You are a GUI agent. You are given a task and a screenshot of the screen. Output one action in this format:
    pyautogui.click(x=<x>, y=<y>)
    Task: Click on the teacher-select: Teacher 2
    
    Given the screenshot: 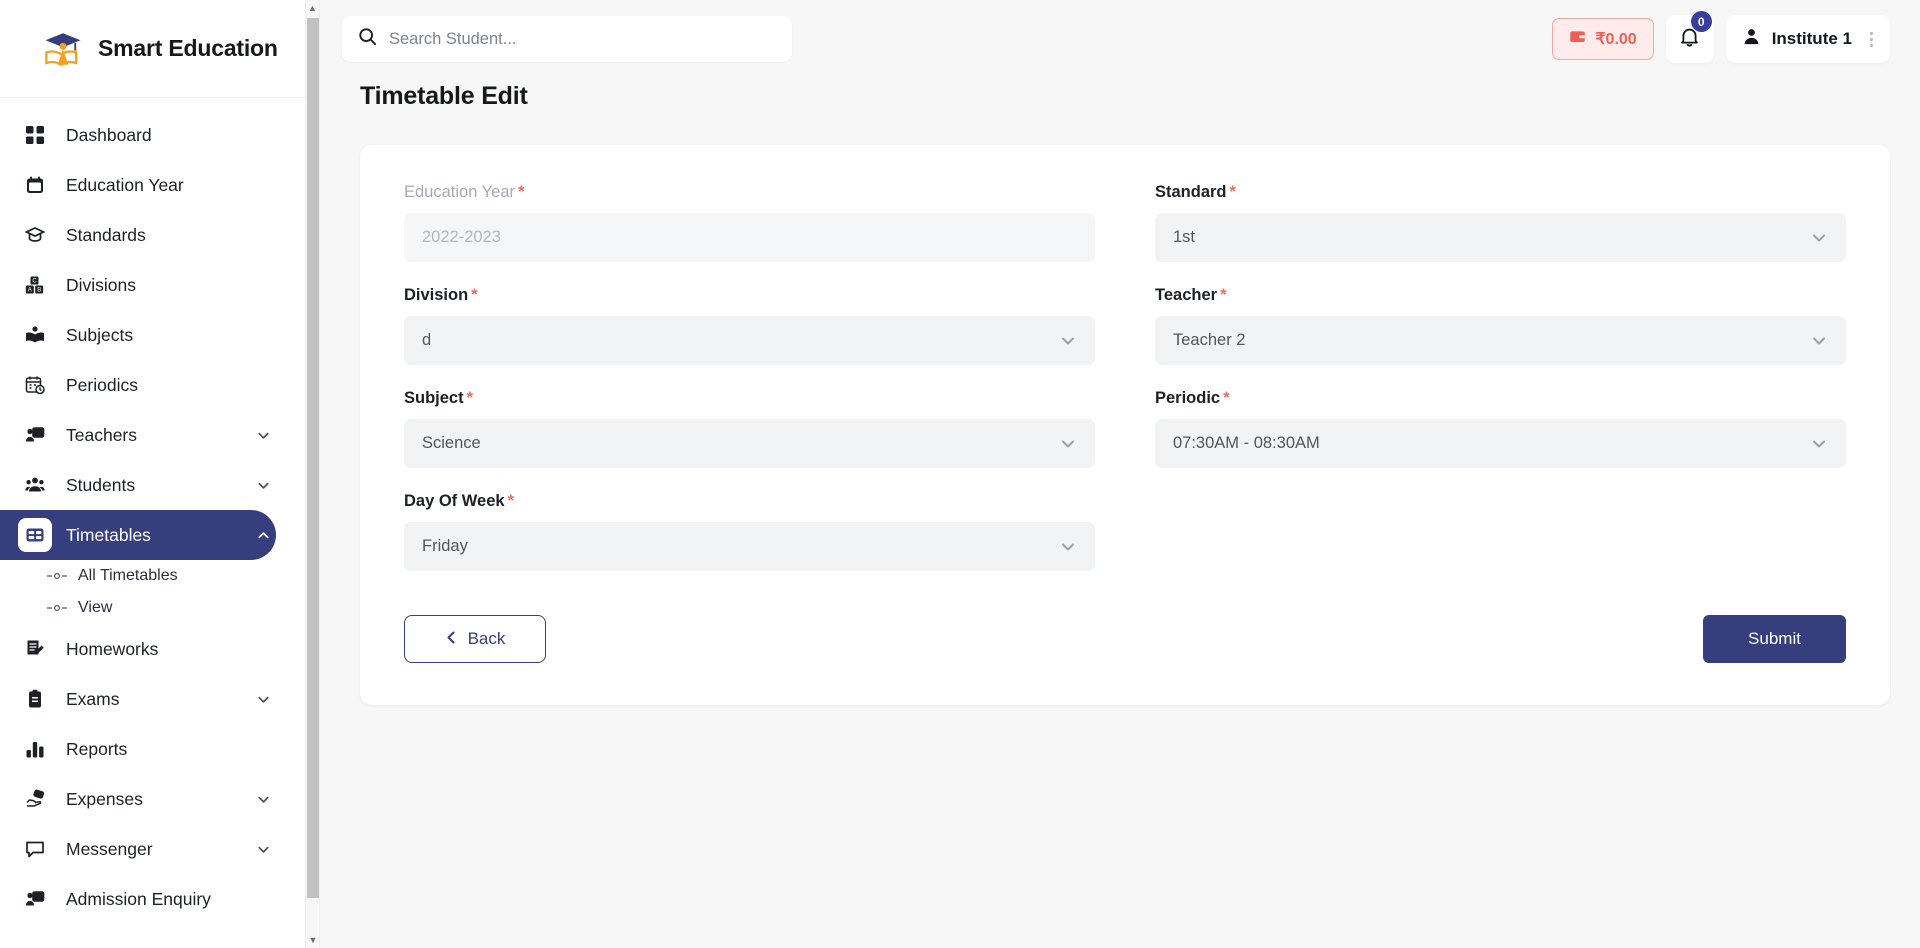 What is the action you would take?
    pyautogui.click(x=1500, y=340)
    